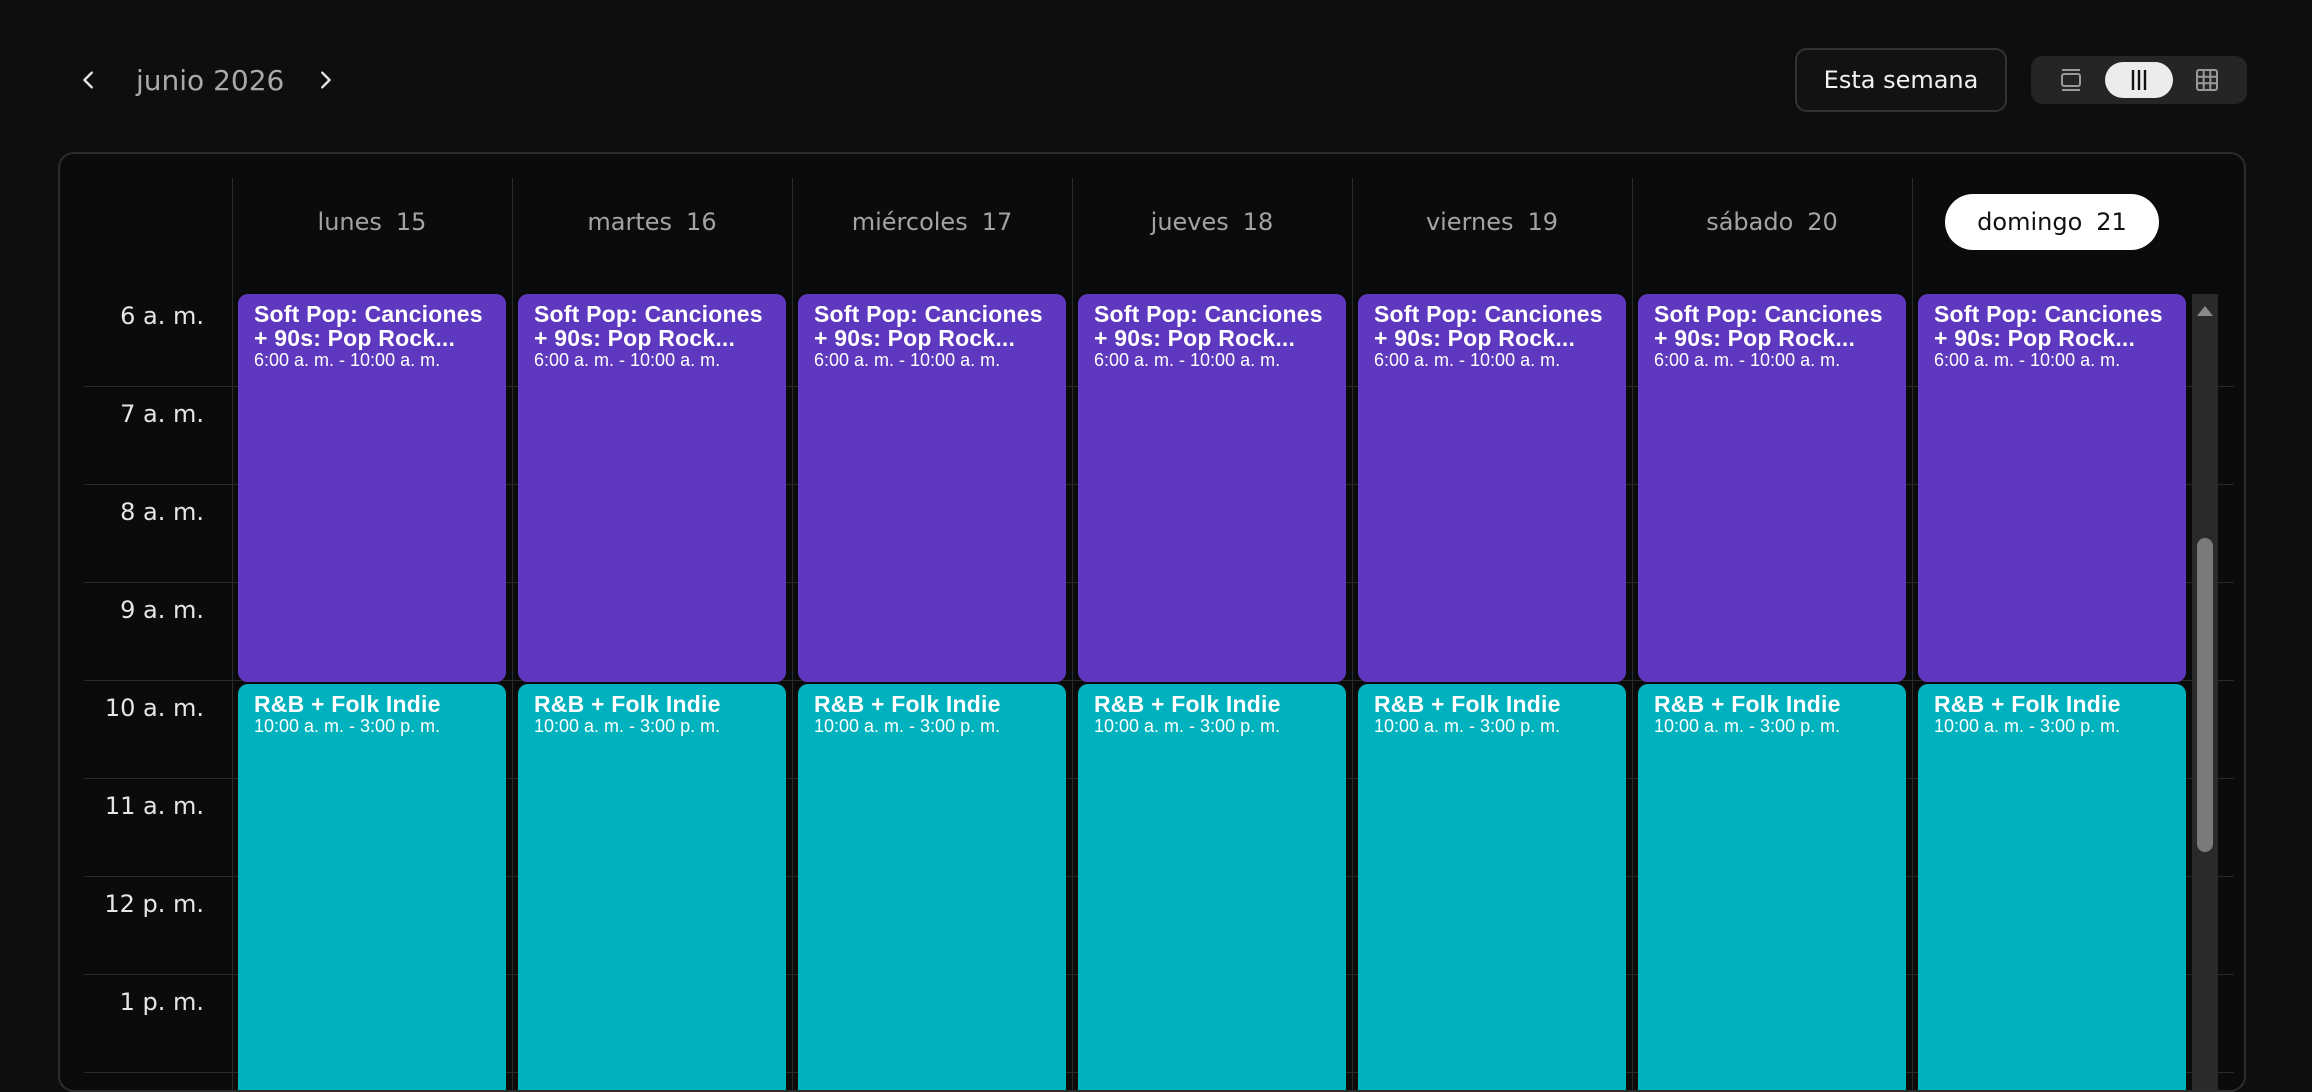 This screenshot has width=2312, height=1092. I want to click on time-label: 1 p. m., so click(161, 1002).